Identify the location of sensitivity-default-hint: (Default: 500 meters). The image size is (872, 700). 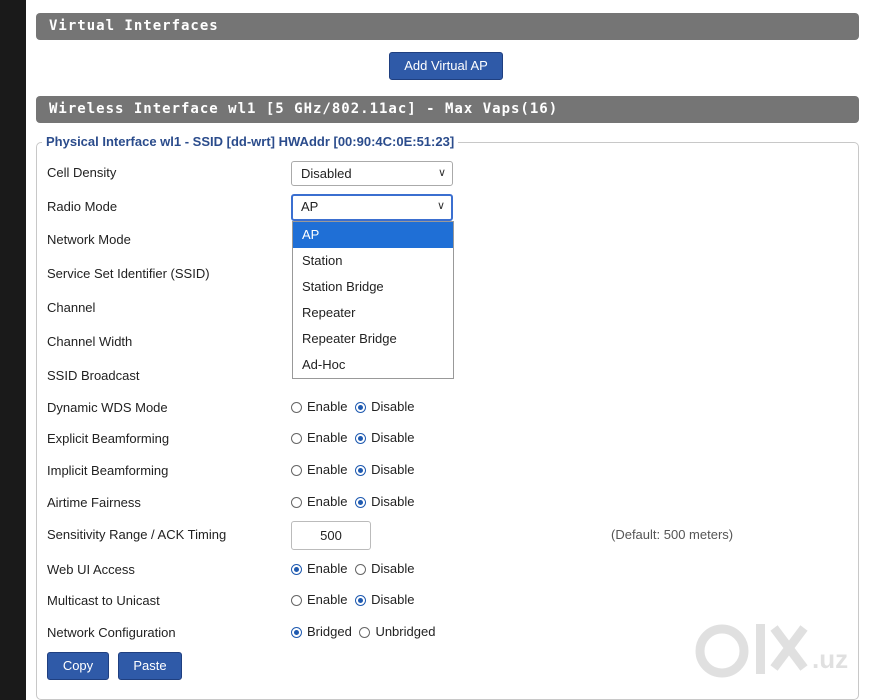
(672, 534).